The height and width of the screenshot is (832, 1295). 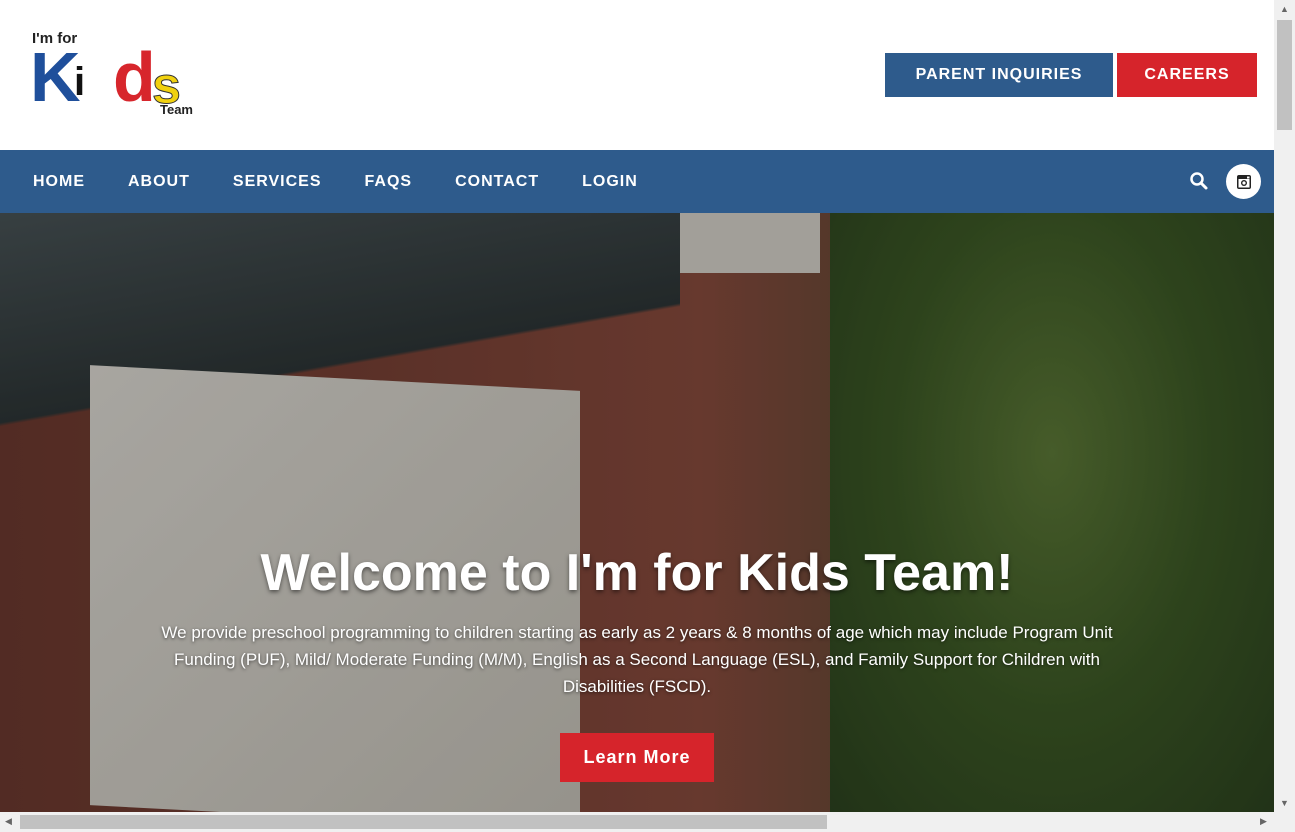 I want to click on instagram-icon, so click(x=1243, y=181).